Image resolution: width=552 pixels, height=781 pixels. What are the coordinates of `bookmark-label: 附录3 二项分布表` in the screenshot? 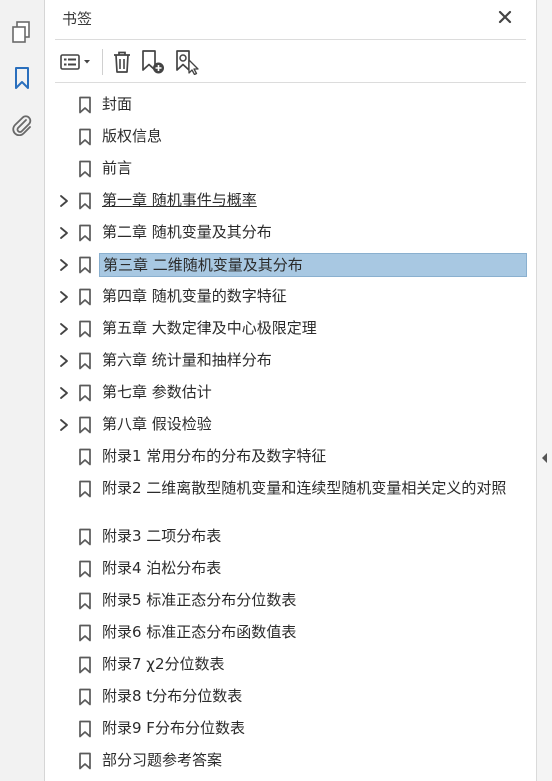 It's located at (161, 536).